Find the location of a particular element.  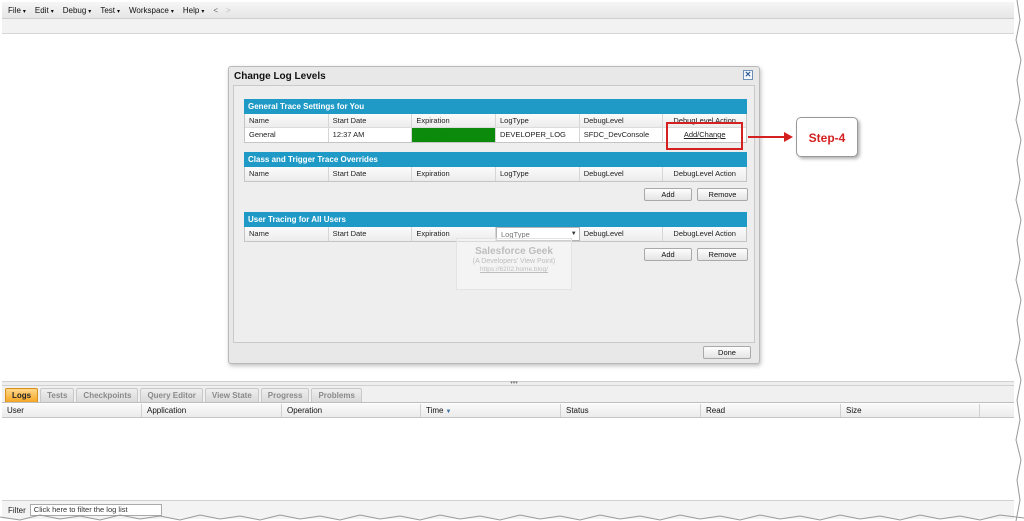

back-arrow-icon: < is located at coordinates (215, 10).